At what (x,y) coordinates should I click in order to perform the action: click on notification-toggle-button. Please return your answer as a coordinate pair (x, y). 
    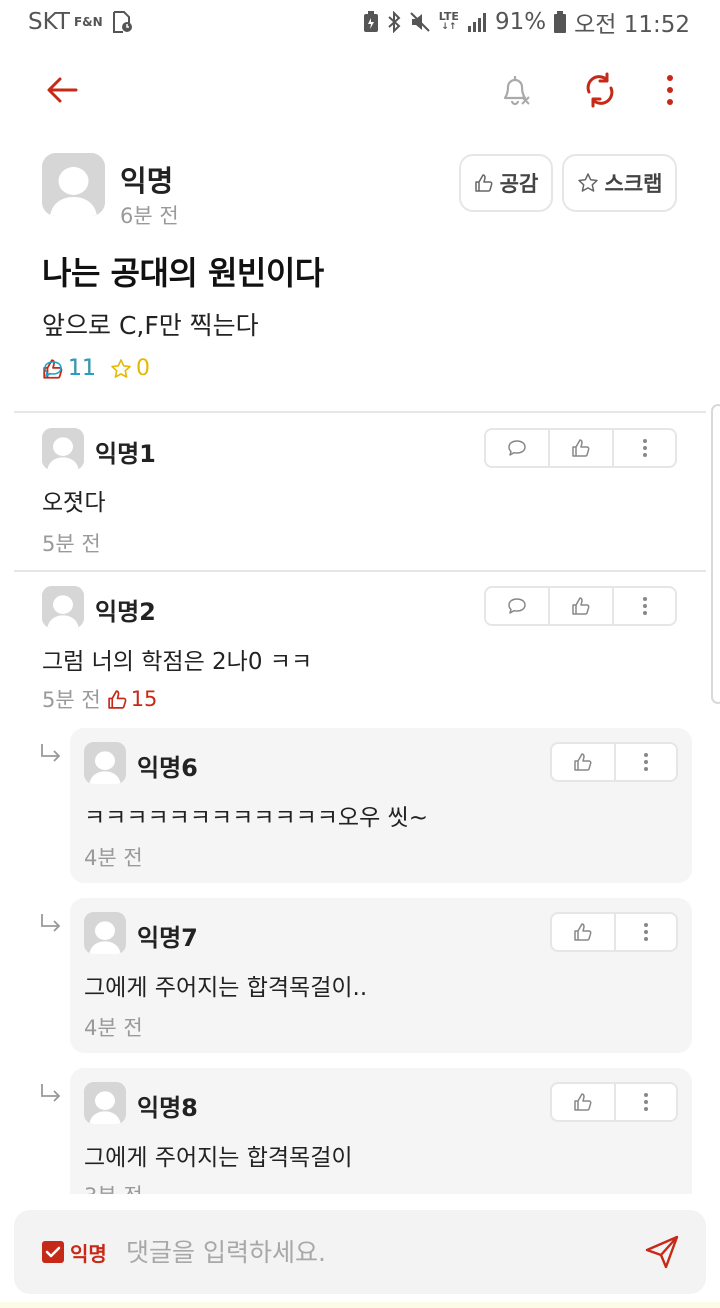
    Looking at the image, I should click on (515, 90).